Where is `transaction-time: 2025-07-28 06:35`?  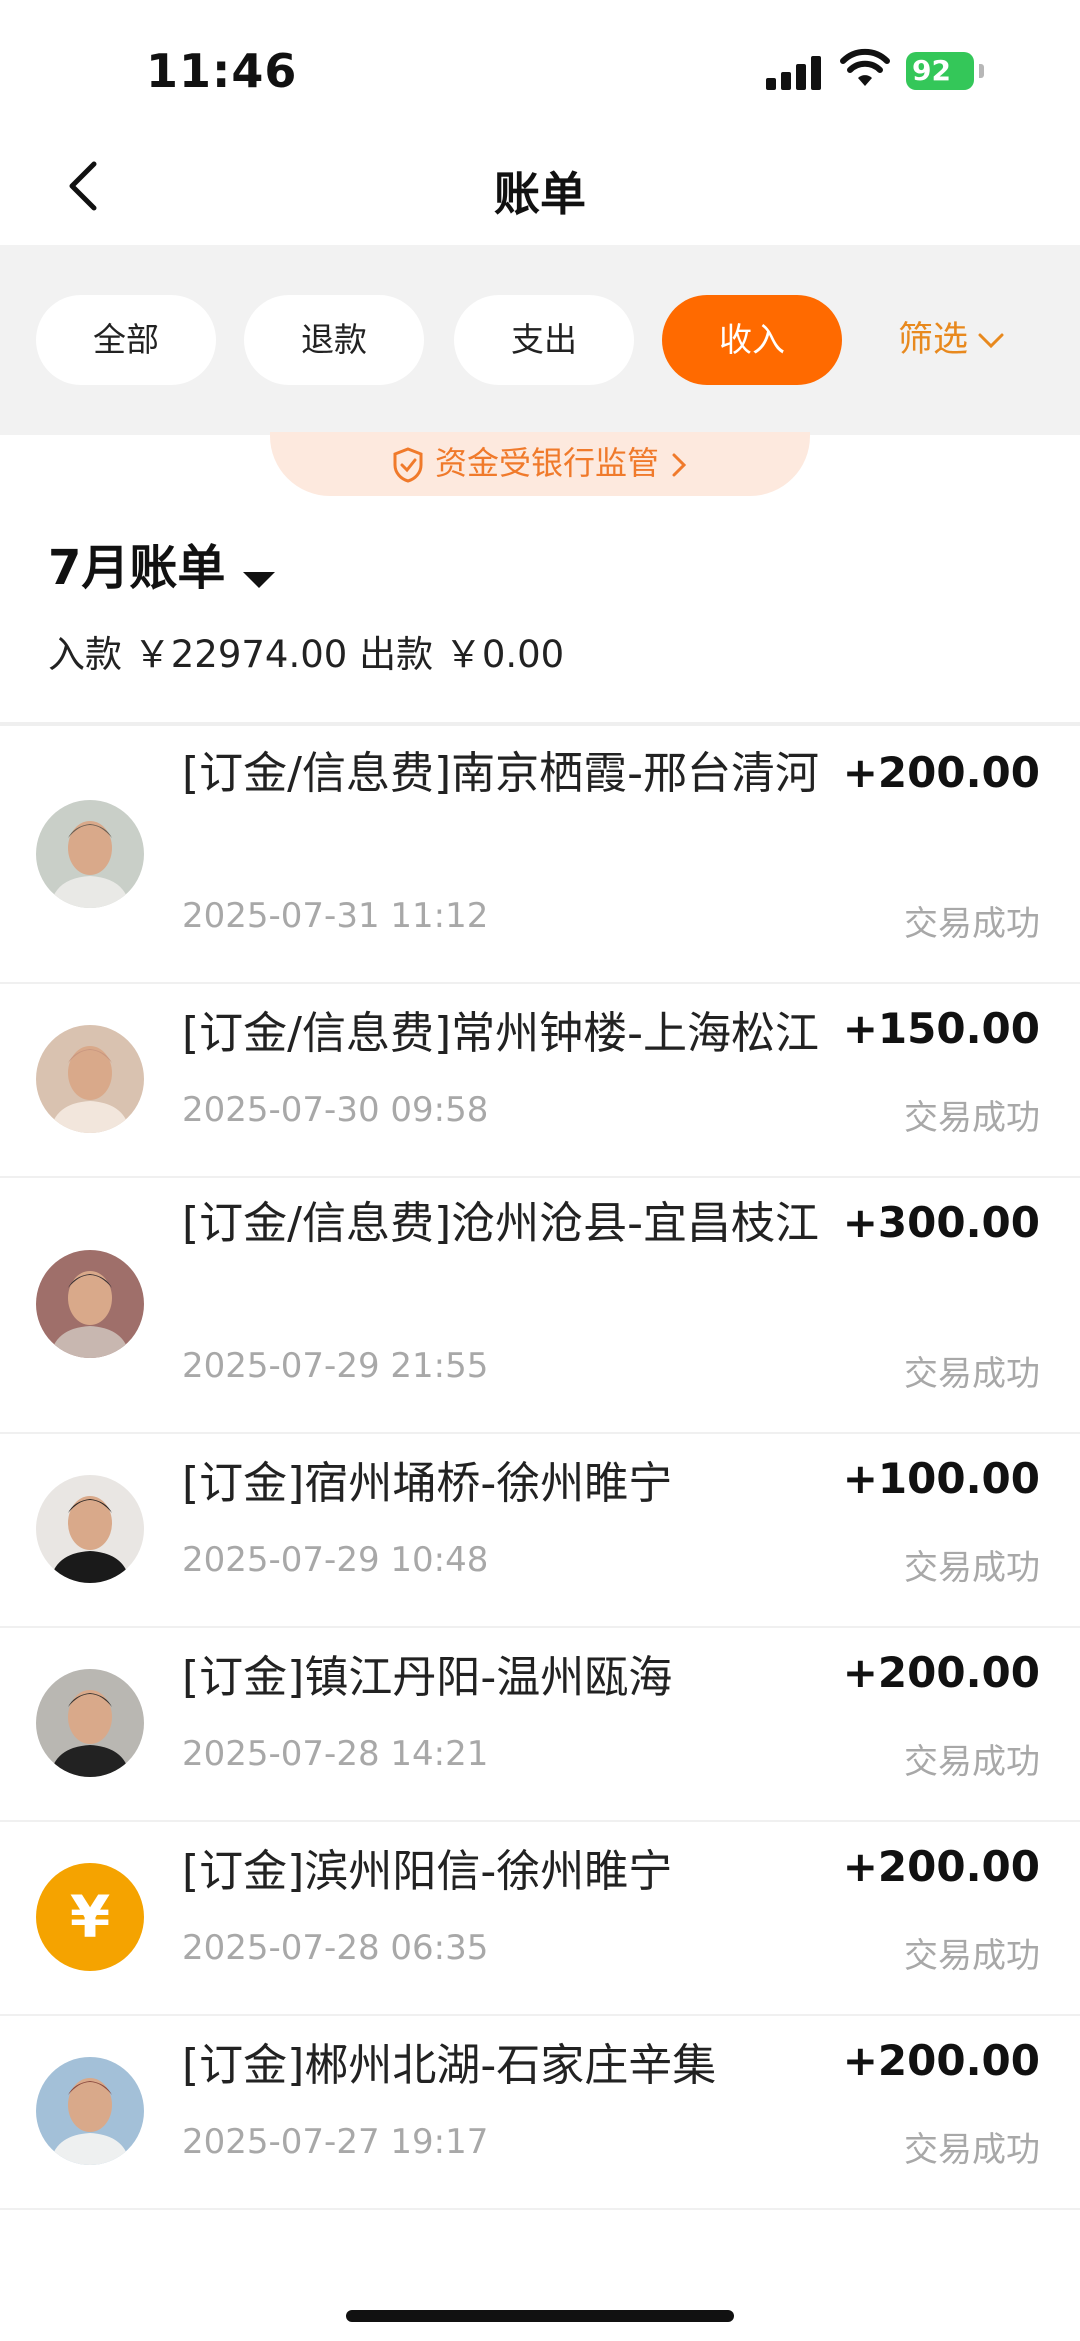
transaction-time: 2025-07-28 06:35 is located at coordinates (335, 1948).